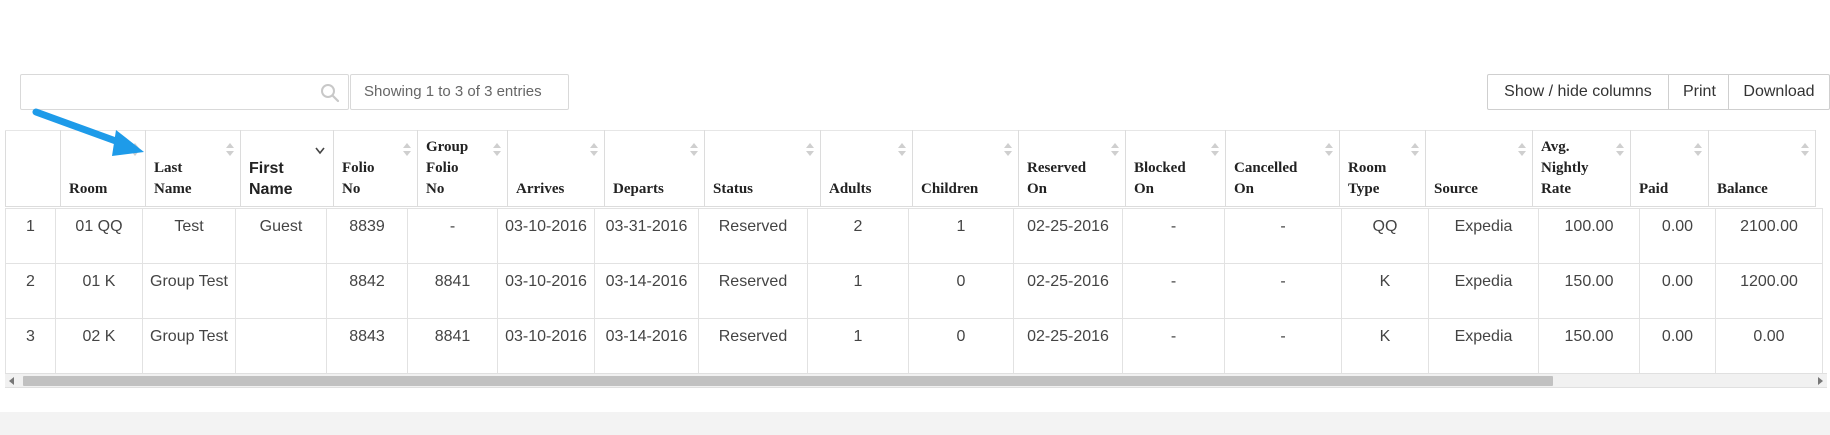 This screenshot has height=435, width=1830. I want to click on header-group-folio-no: Group Folio No, so click(462, 168).